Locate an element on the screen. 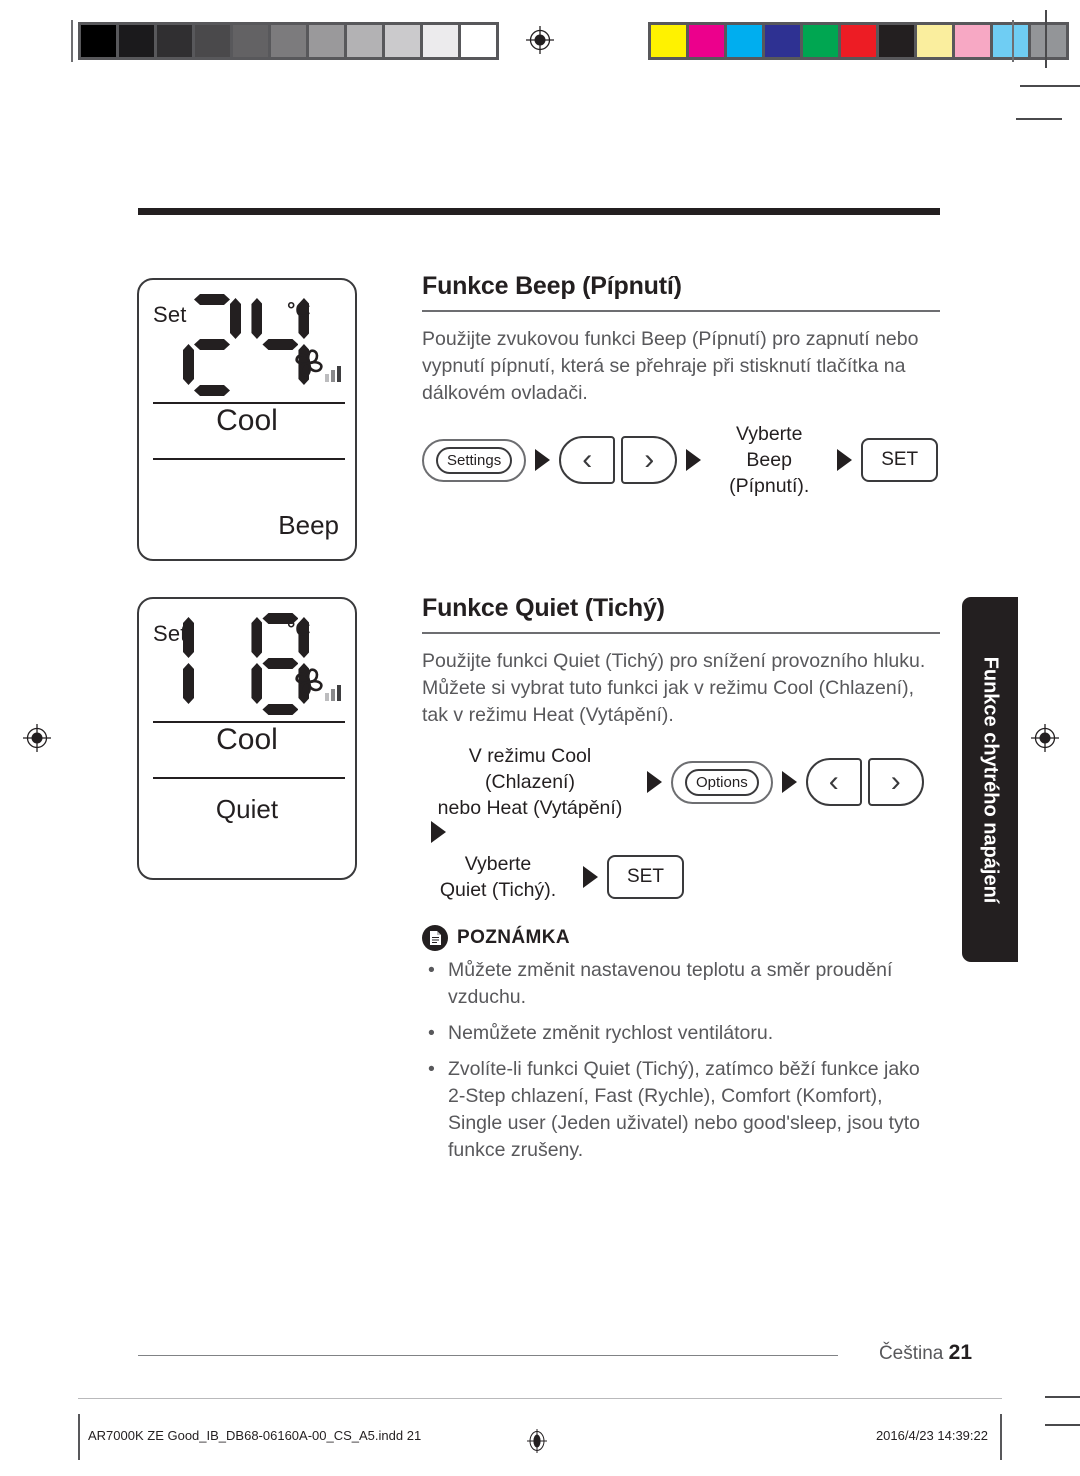 The width and height of the screenshot is (1080, 1476). registration-mark-top is located at coordinates (540, 40).